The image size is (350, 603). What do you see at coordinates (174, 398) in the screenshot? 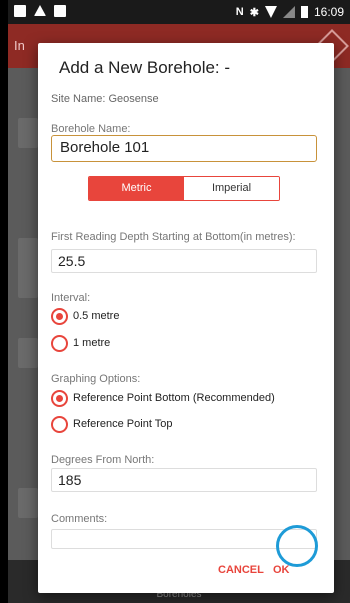
I see `graphing-option-label: Reference Point Bottom (Recommended)` at bounding box center [174, 398].